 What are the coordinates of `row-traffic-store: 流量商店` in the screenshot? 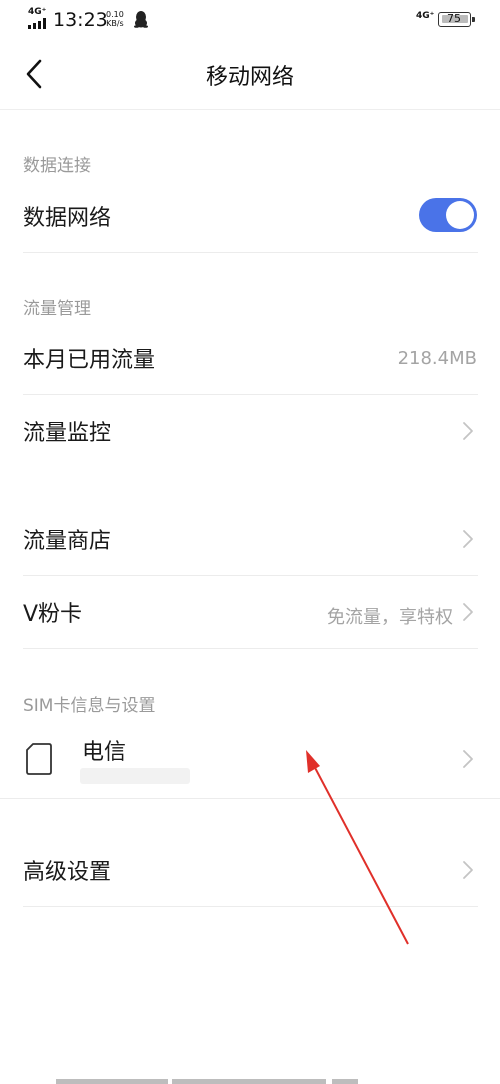 It's located at (250, 539).